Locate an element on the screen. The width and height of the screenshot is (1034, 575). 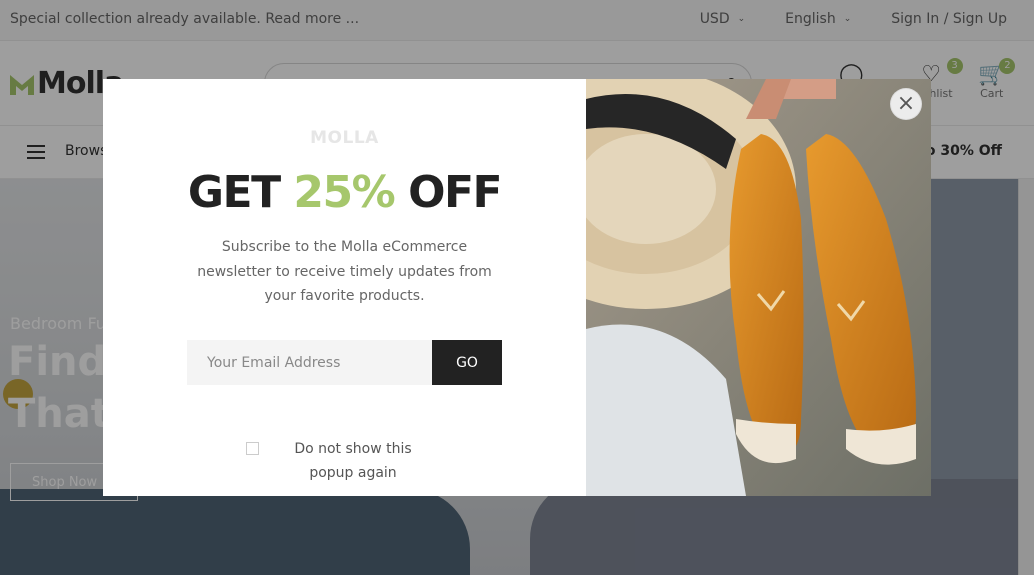
close-icon: × is located at coordinates (906, 104).